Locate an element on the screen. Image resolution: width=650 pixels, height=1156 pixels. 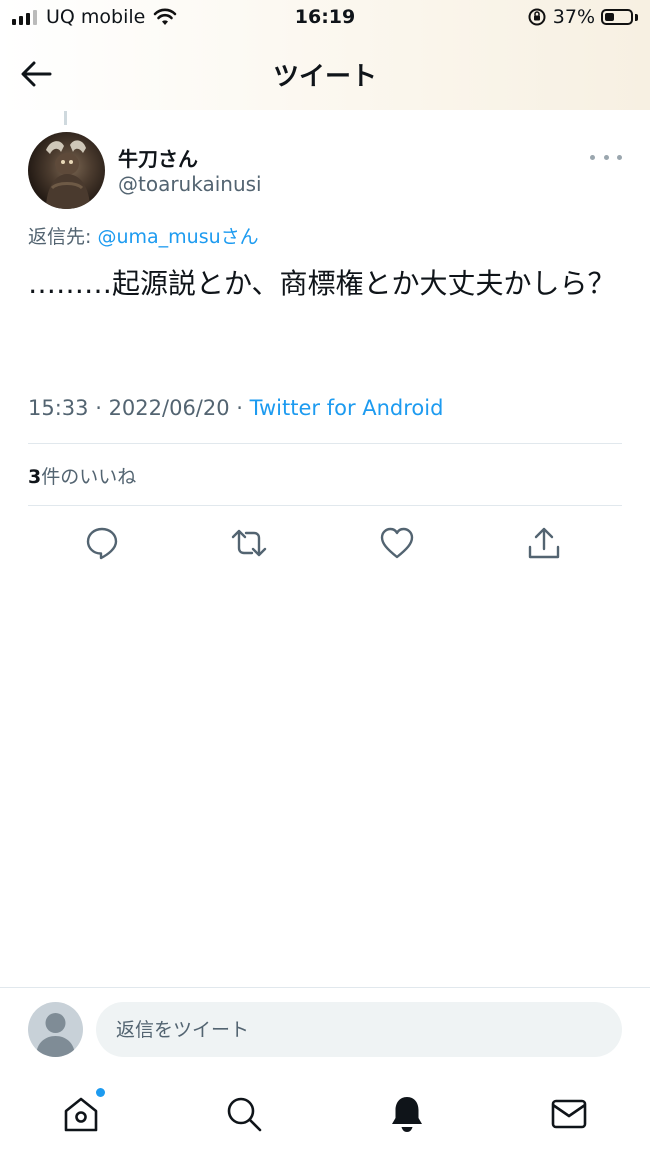
more-options-button is located at coordinates (606, 157).